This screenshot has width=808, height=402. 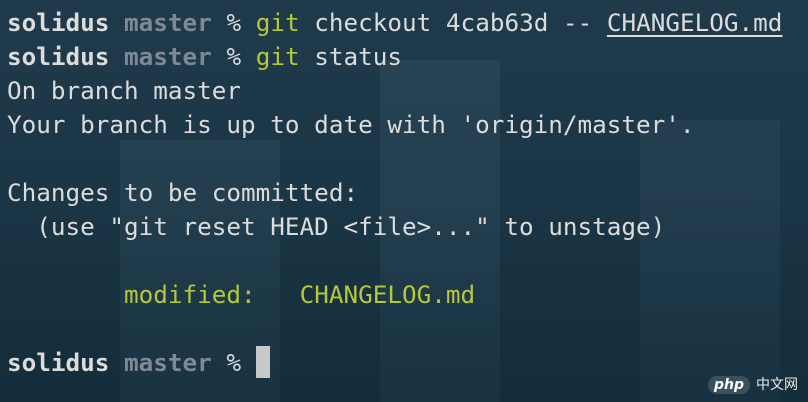 What do you see at coordinates (407, 363) in the screenshot?
I see `terminal-line-active-prompt: solidus master %` at bounding box center [407, 363].